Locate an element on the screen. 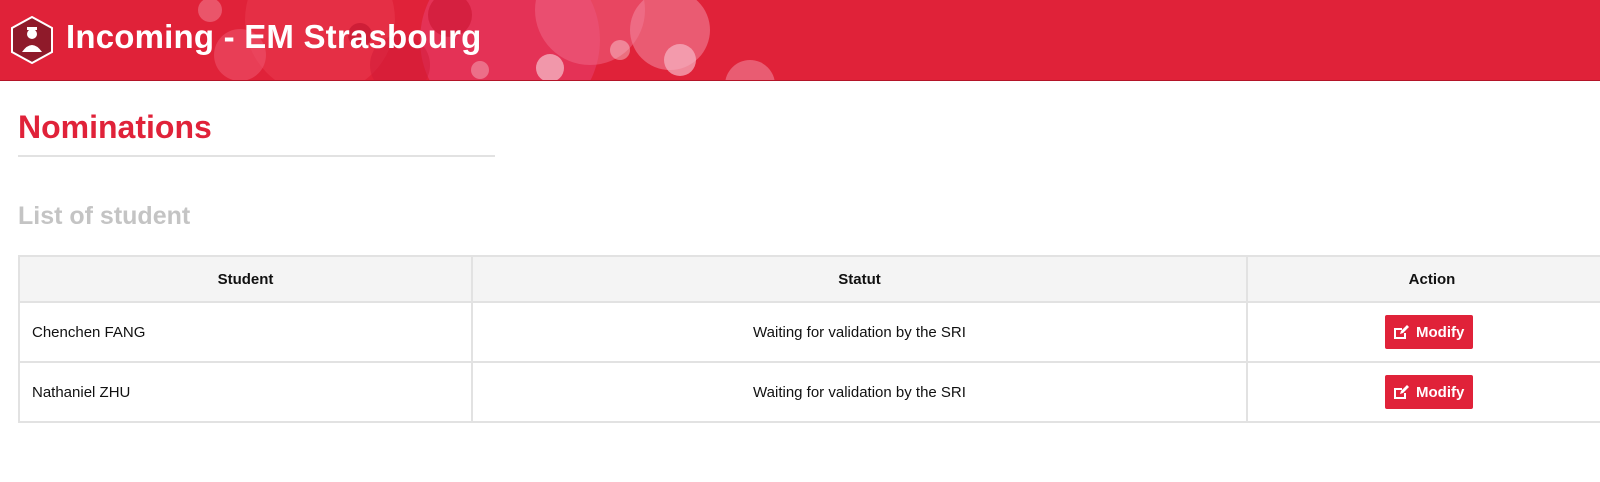 This screenshot has width=1600, height=482. column-header-action: Action is located at coordinates (1423, 279).